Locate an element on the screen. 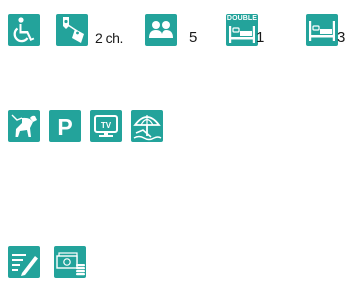 This screenshot has height=282, width=348. parking-icon: P is located at coordinates (65, 126).